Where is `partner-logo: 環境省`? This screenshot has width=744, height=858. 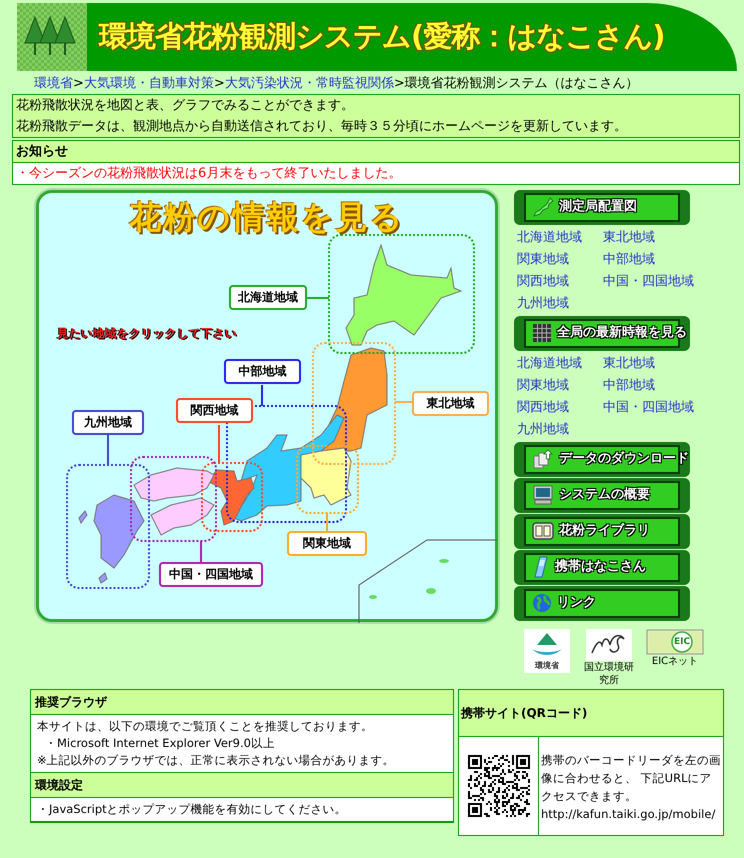
partner-logo: 環境省 is located at coordinates (547, 650).